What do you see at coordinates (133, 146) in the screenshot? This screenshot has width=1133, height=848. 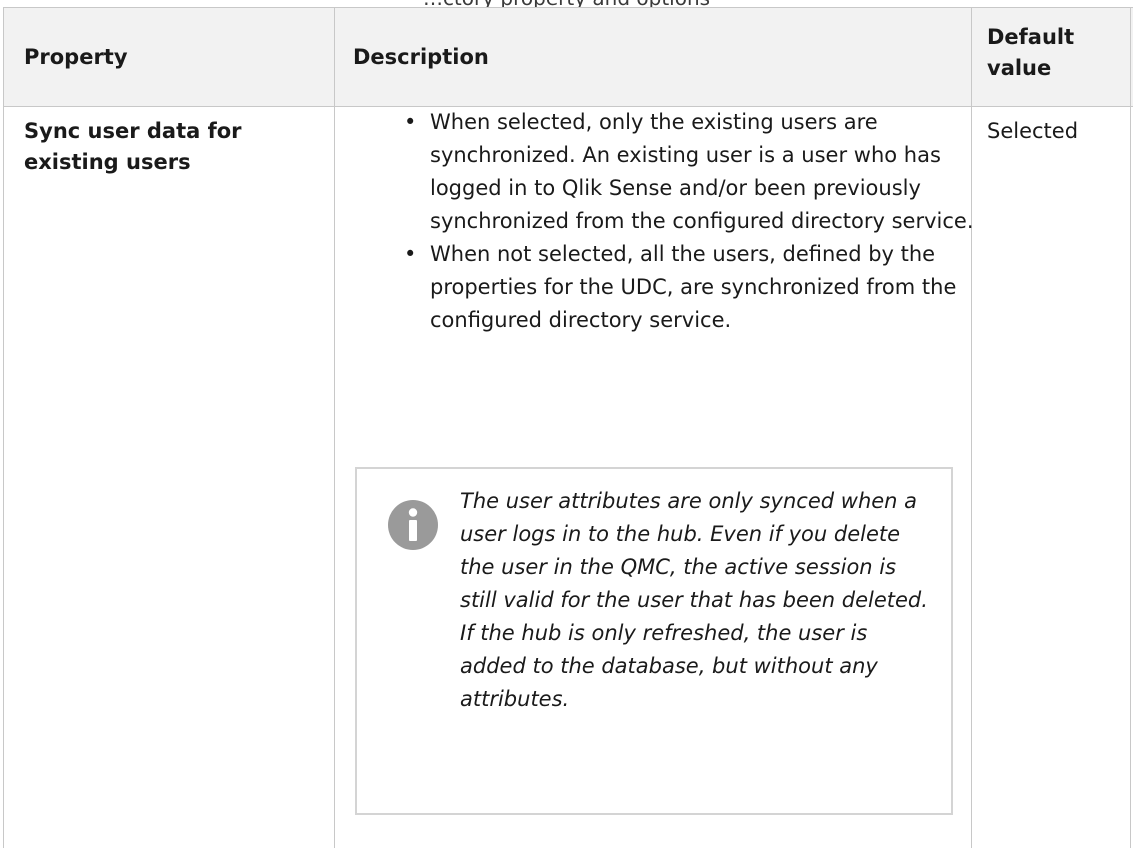 I see `property-name: Sync user data for existing users` at bounding box center [133, 146].